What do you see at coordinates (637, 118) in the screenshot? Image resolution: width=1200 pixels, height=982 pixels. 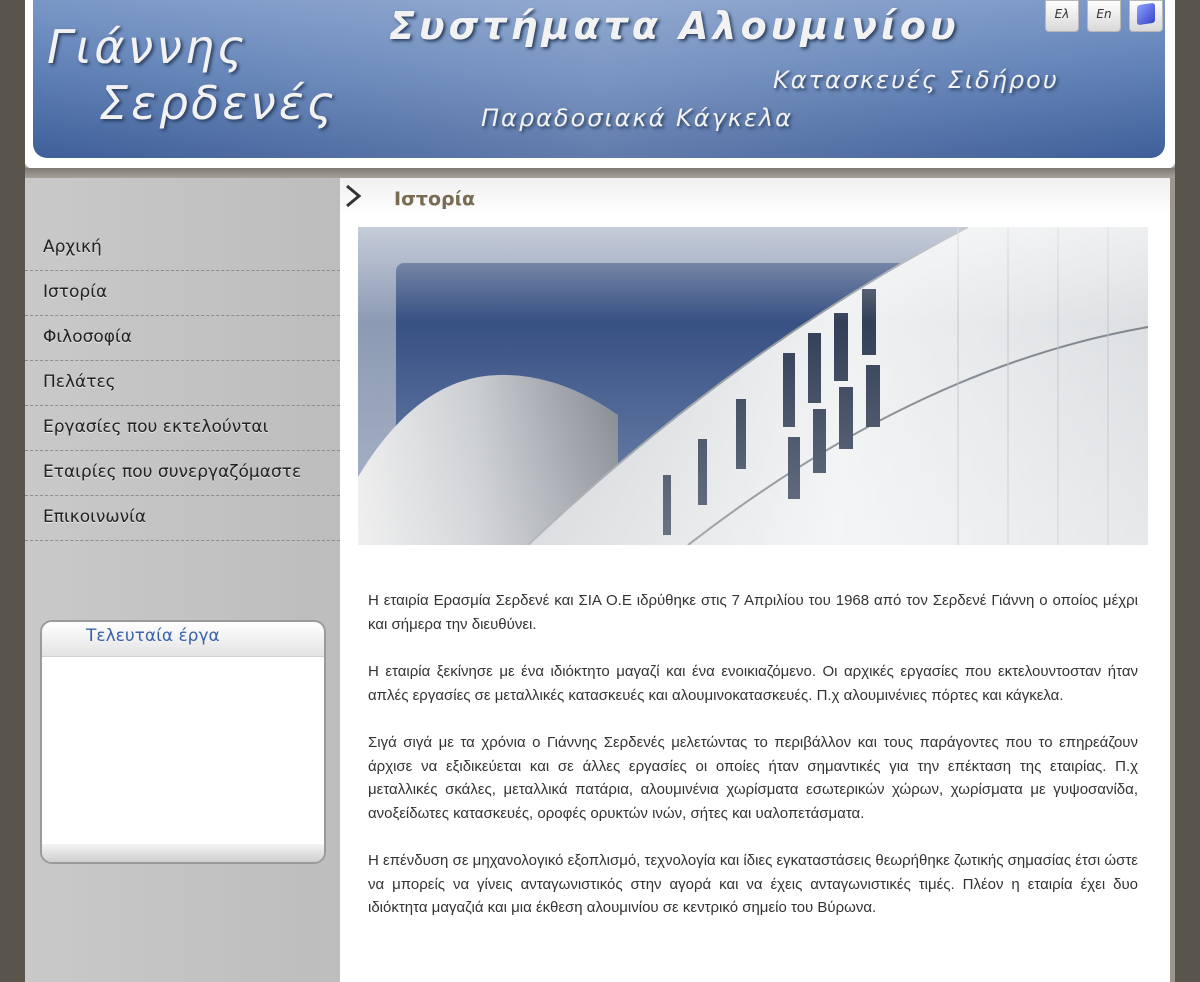 I see `tagline-railings: Παραδοσιακά Κάγκελα` at bounding box center [637, 118].